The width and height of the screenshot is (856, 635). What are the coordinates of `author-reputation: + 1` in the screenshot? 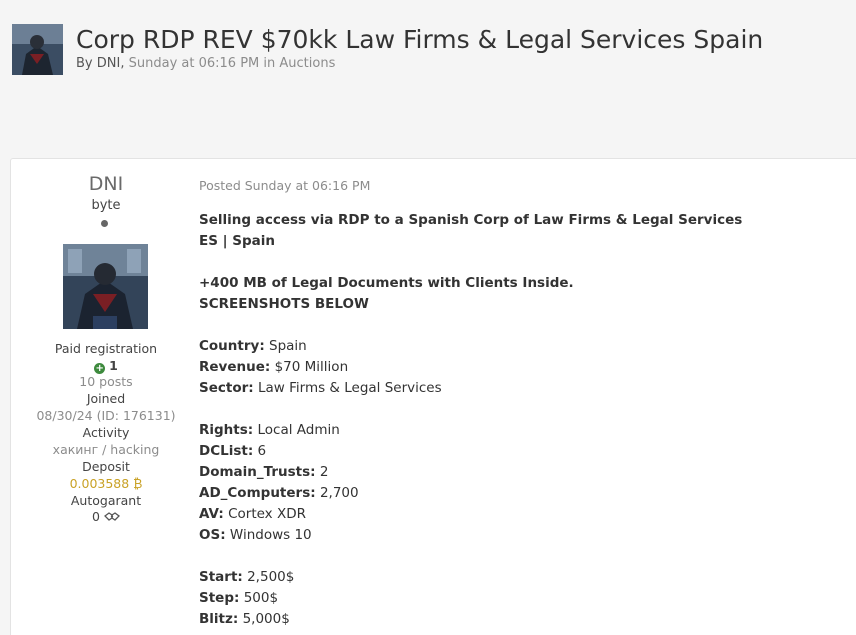 It's located at (106, 365).